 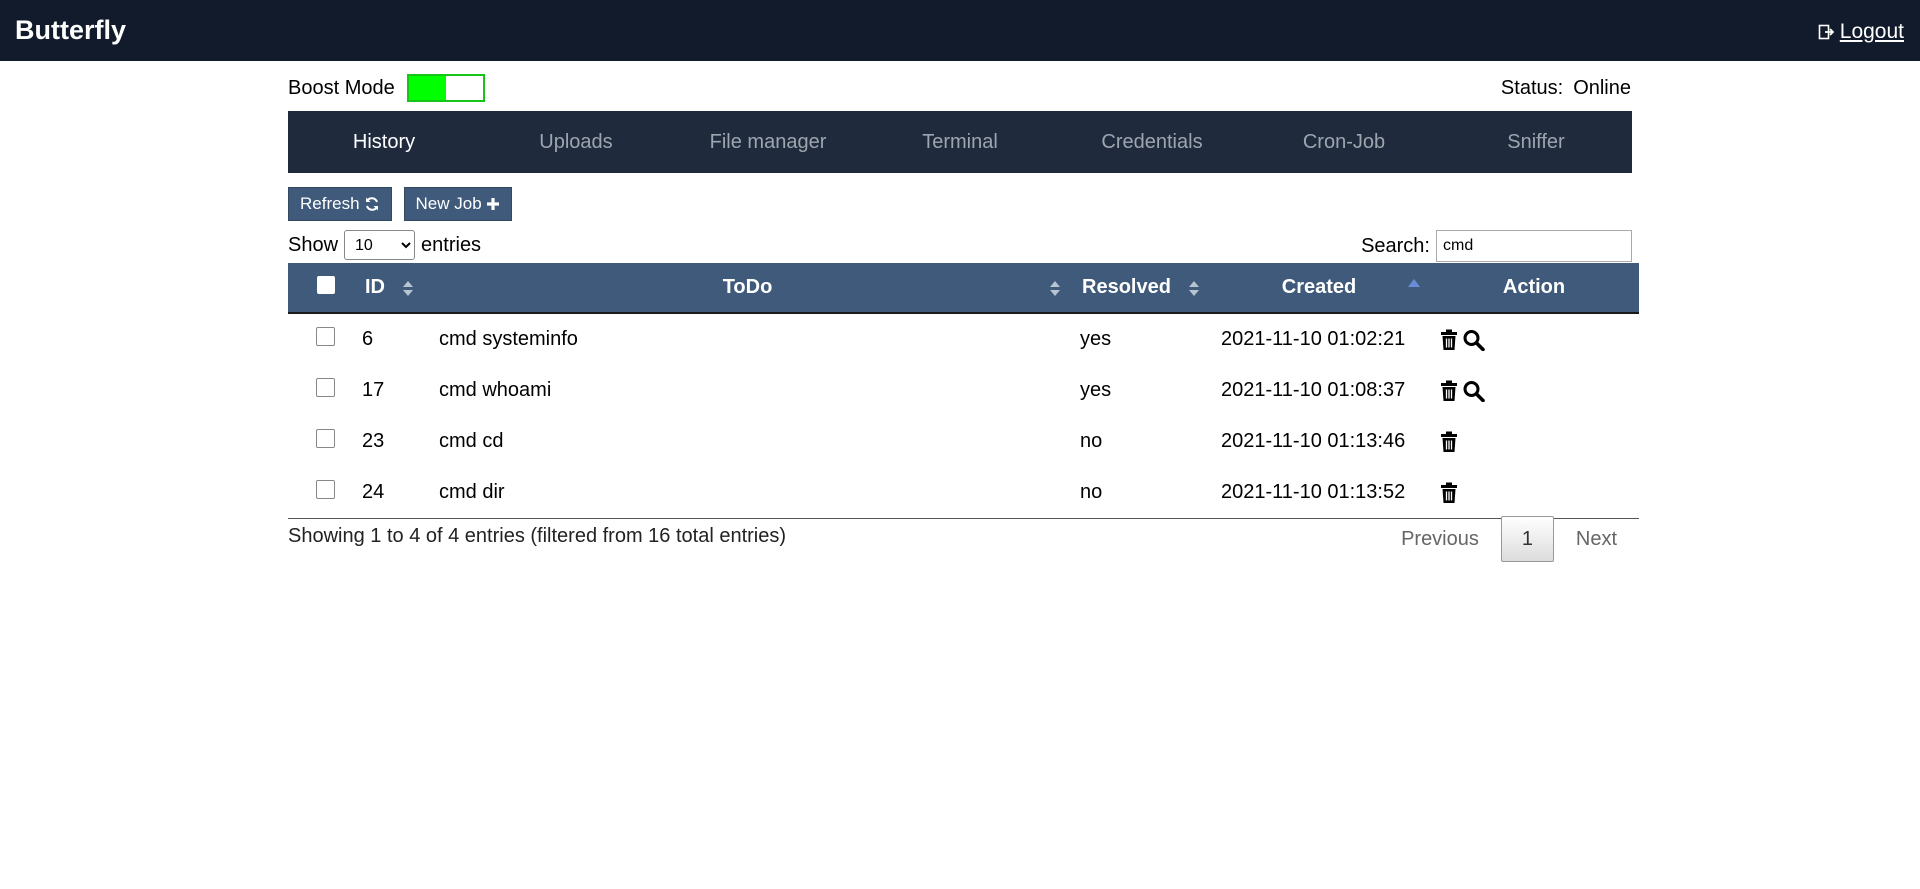 I want to click on table-row: 17 cmd whoami yes 2021-11-10 01:08:37, so click(x=963, y=390).